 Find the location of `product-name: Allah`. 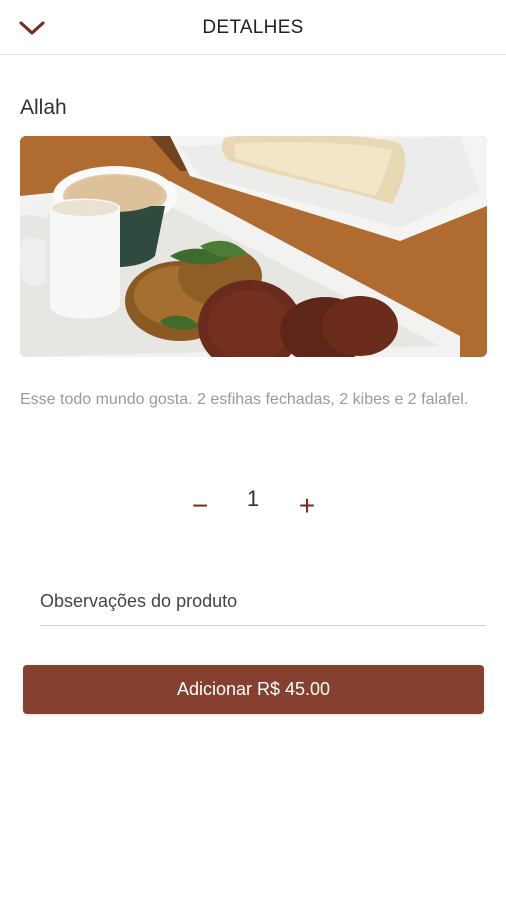

product-name: Allah is located at coordinates (43, 107).